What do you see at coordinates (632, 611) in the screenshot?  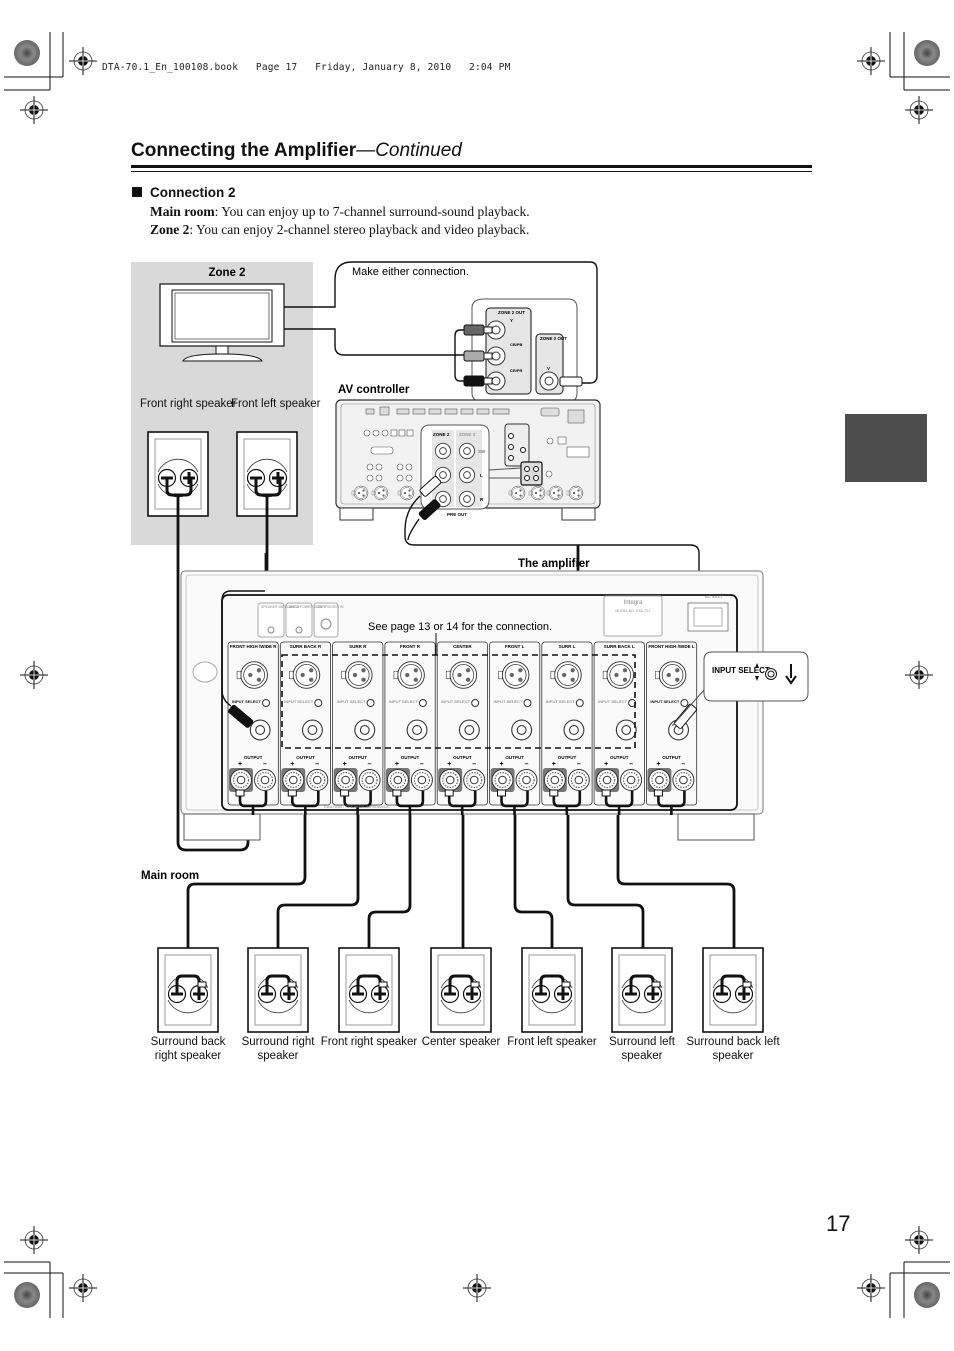 I see `svg-text: MODEL NO. DTA-70.1` at bounding box center [632, 611].